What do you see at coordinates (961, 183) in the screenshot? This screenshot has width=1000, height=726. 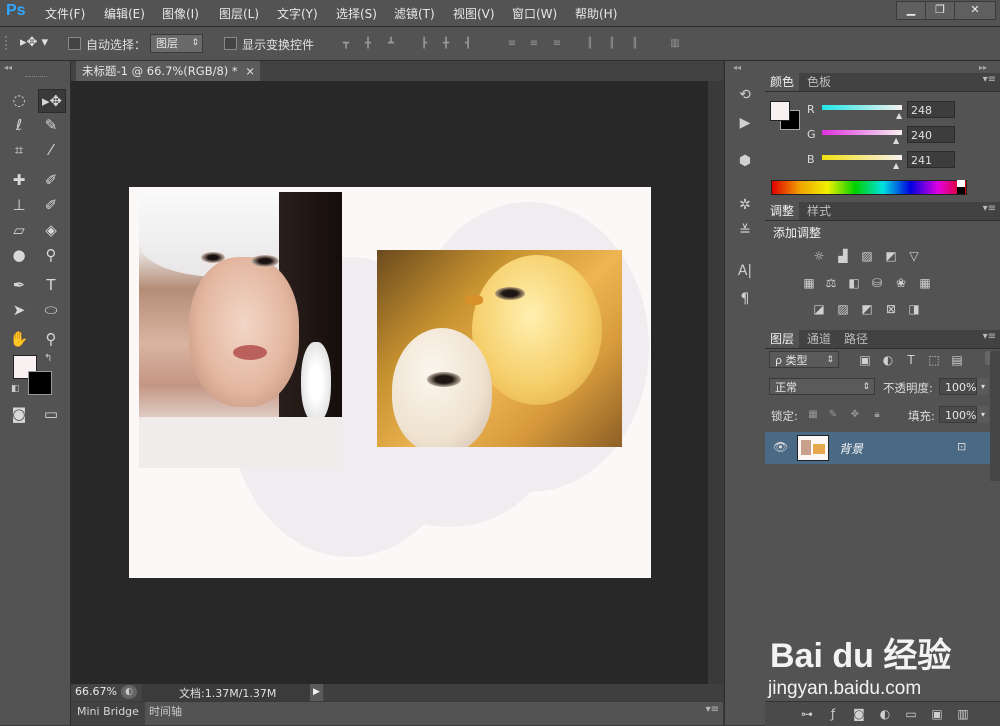 I see `white-swatch` at bounding box center [961, 183].